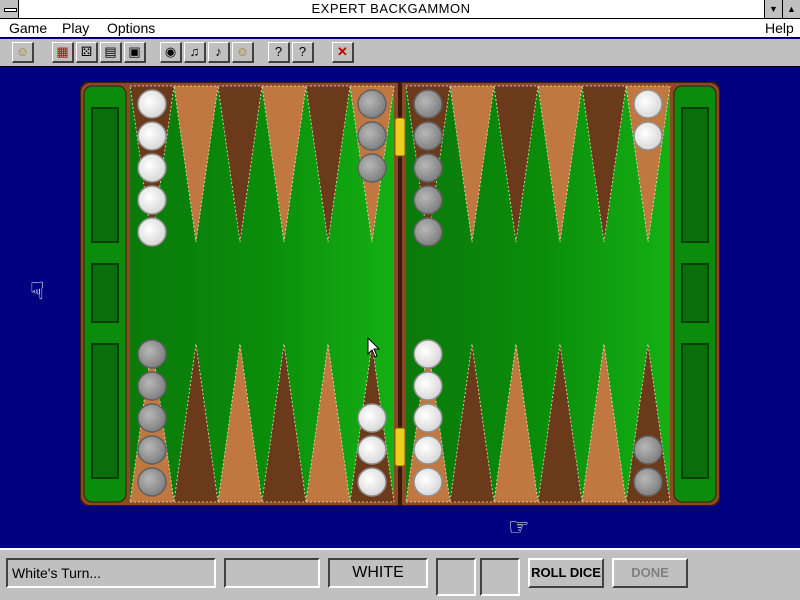 This screenshot has height=600, width=800. I want to click on current-player: WHITE, so click(378, 573).